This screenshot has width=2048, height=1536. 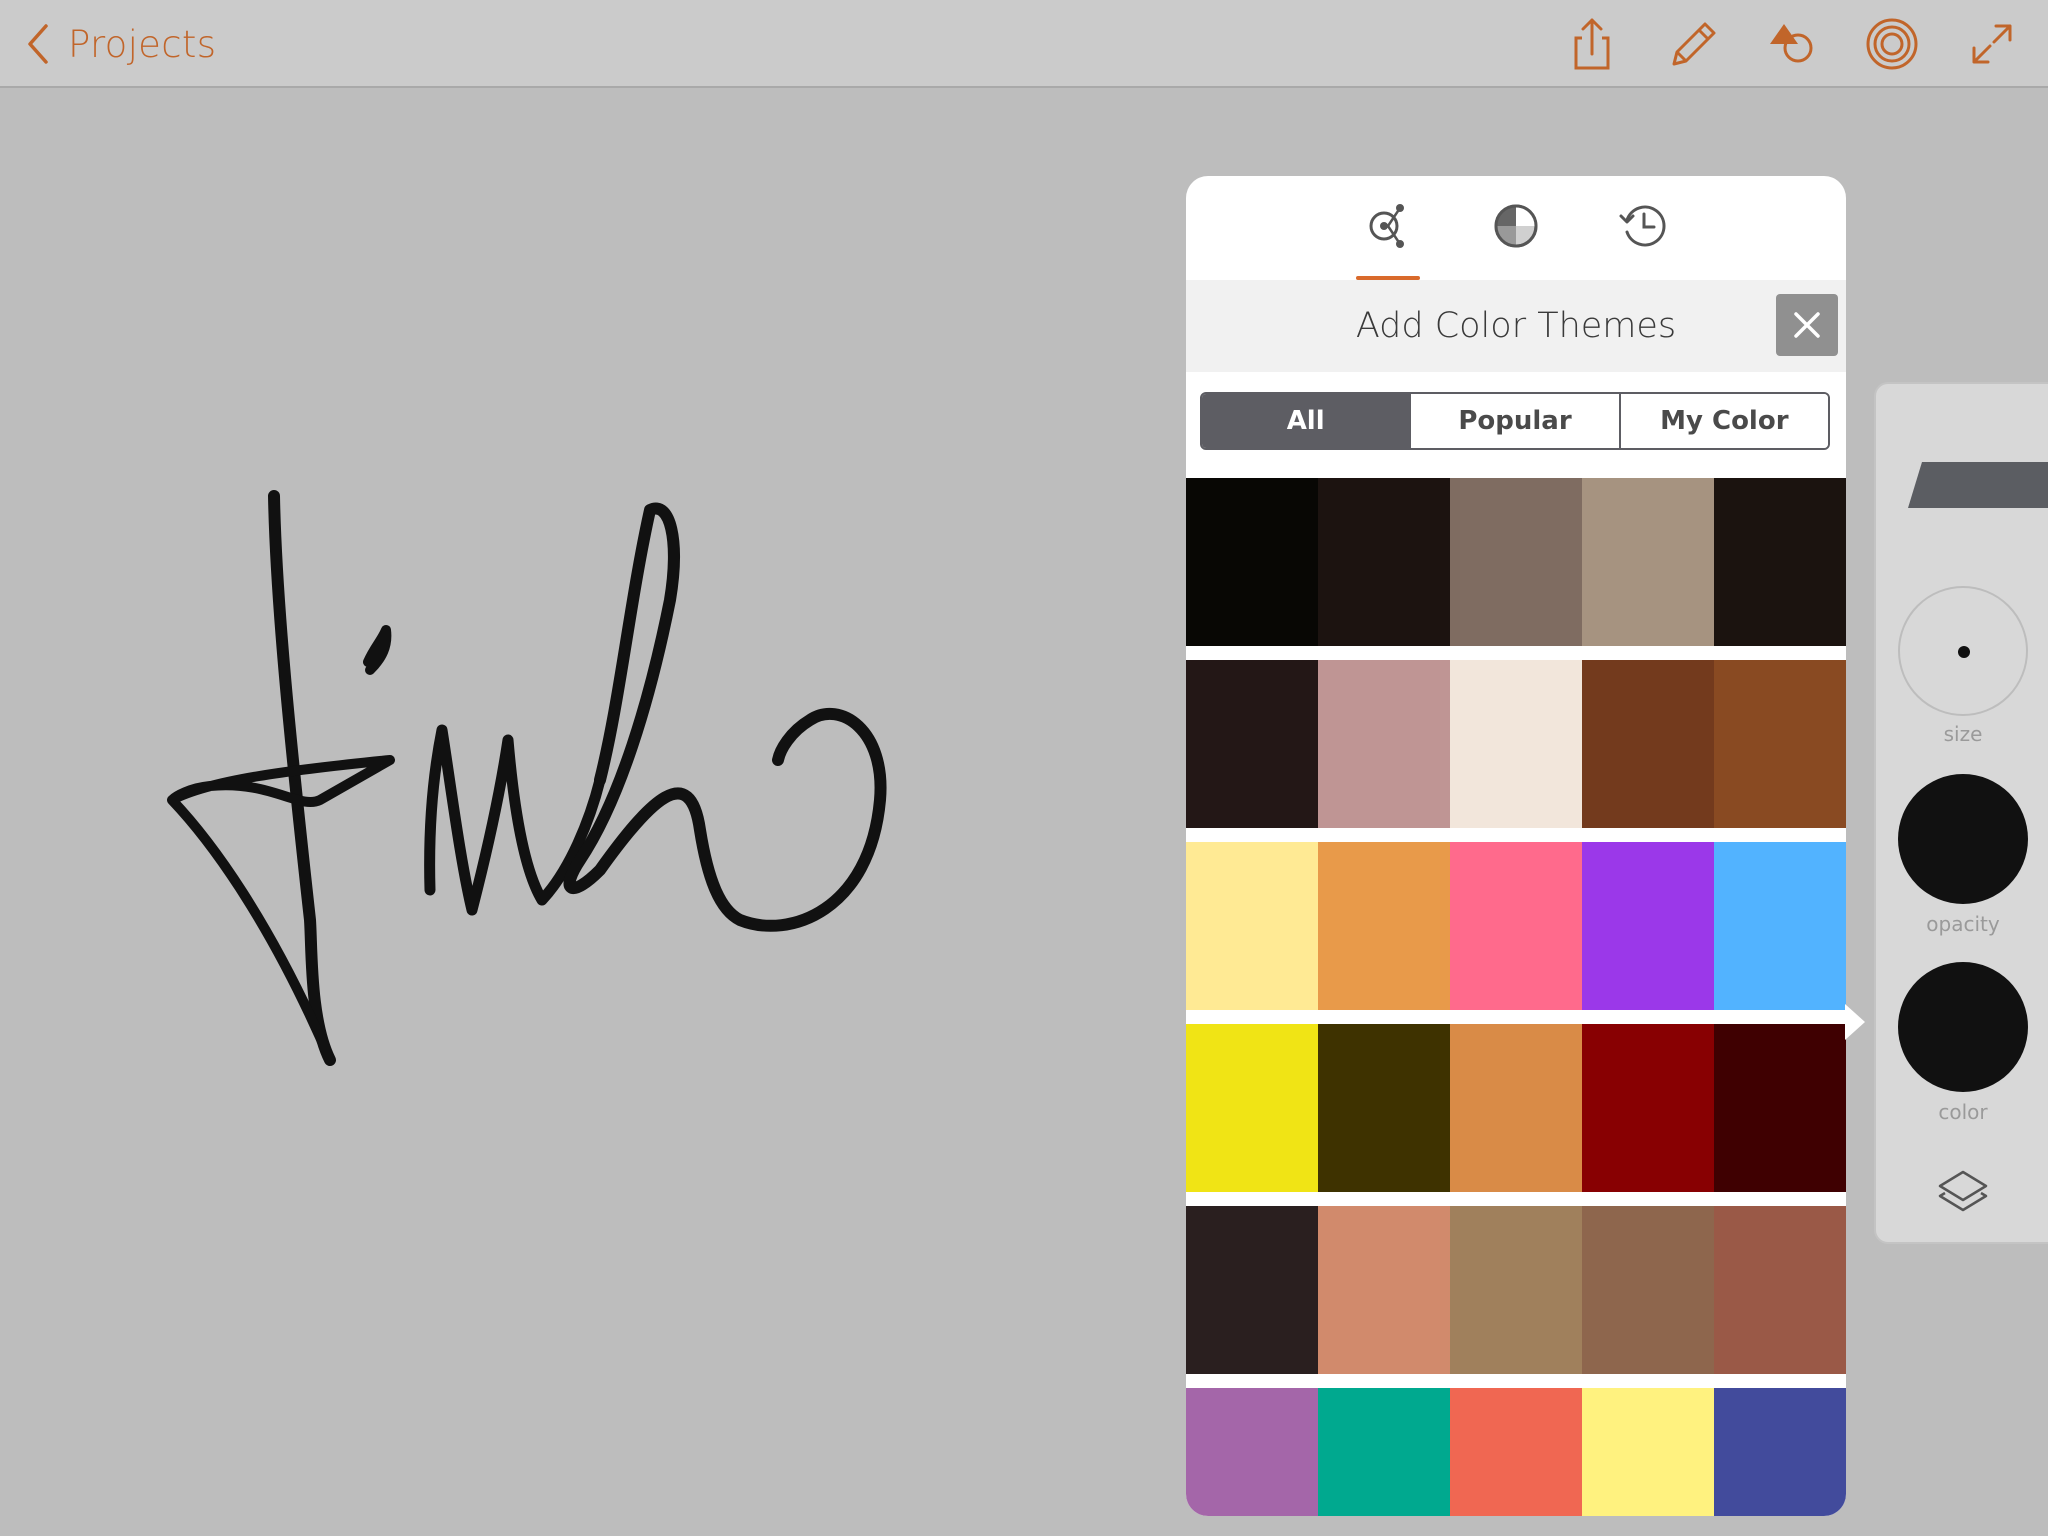 I want to click on color-themes-icon, so click(x=1386, y=226).